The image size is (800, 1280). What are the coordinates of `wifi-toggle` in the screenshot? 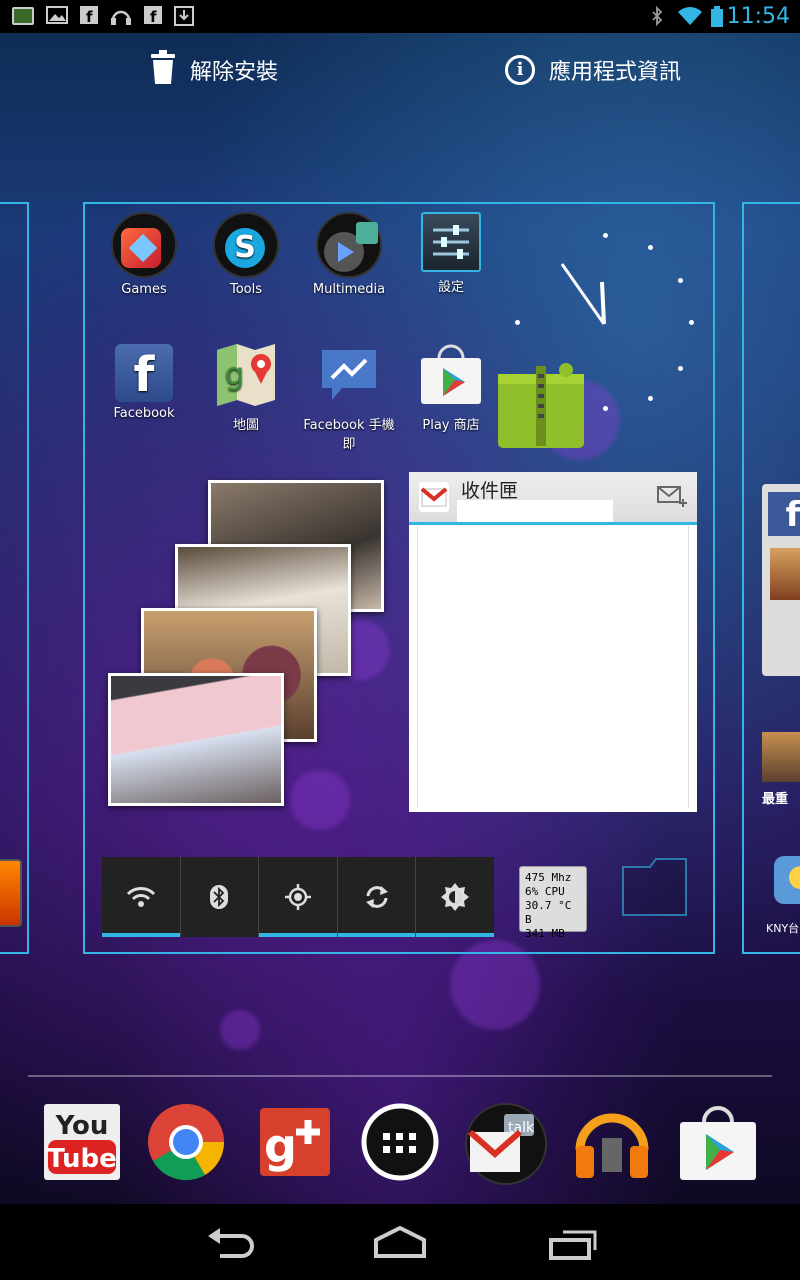 It's located at (141, 897).